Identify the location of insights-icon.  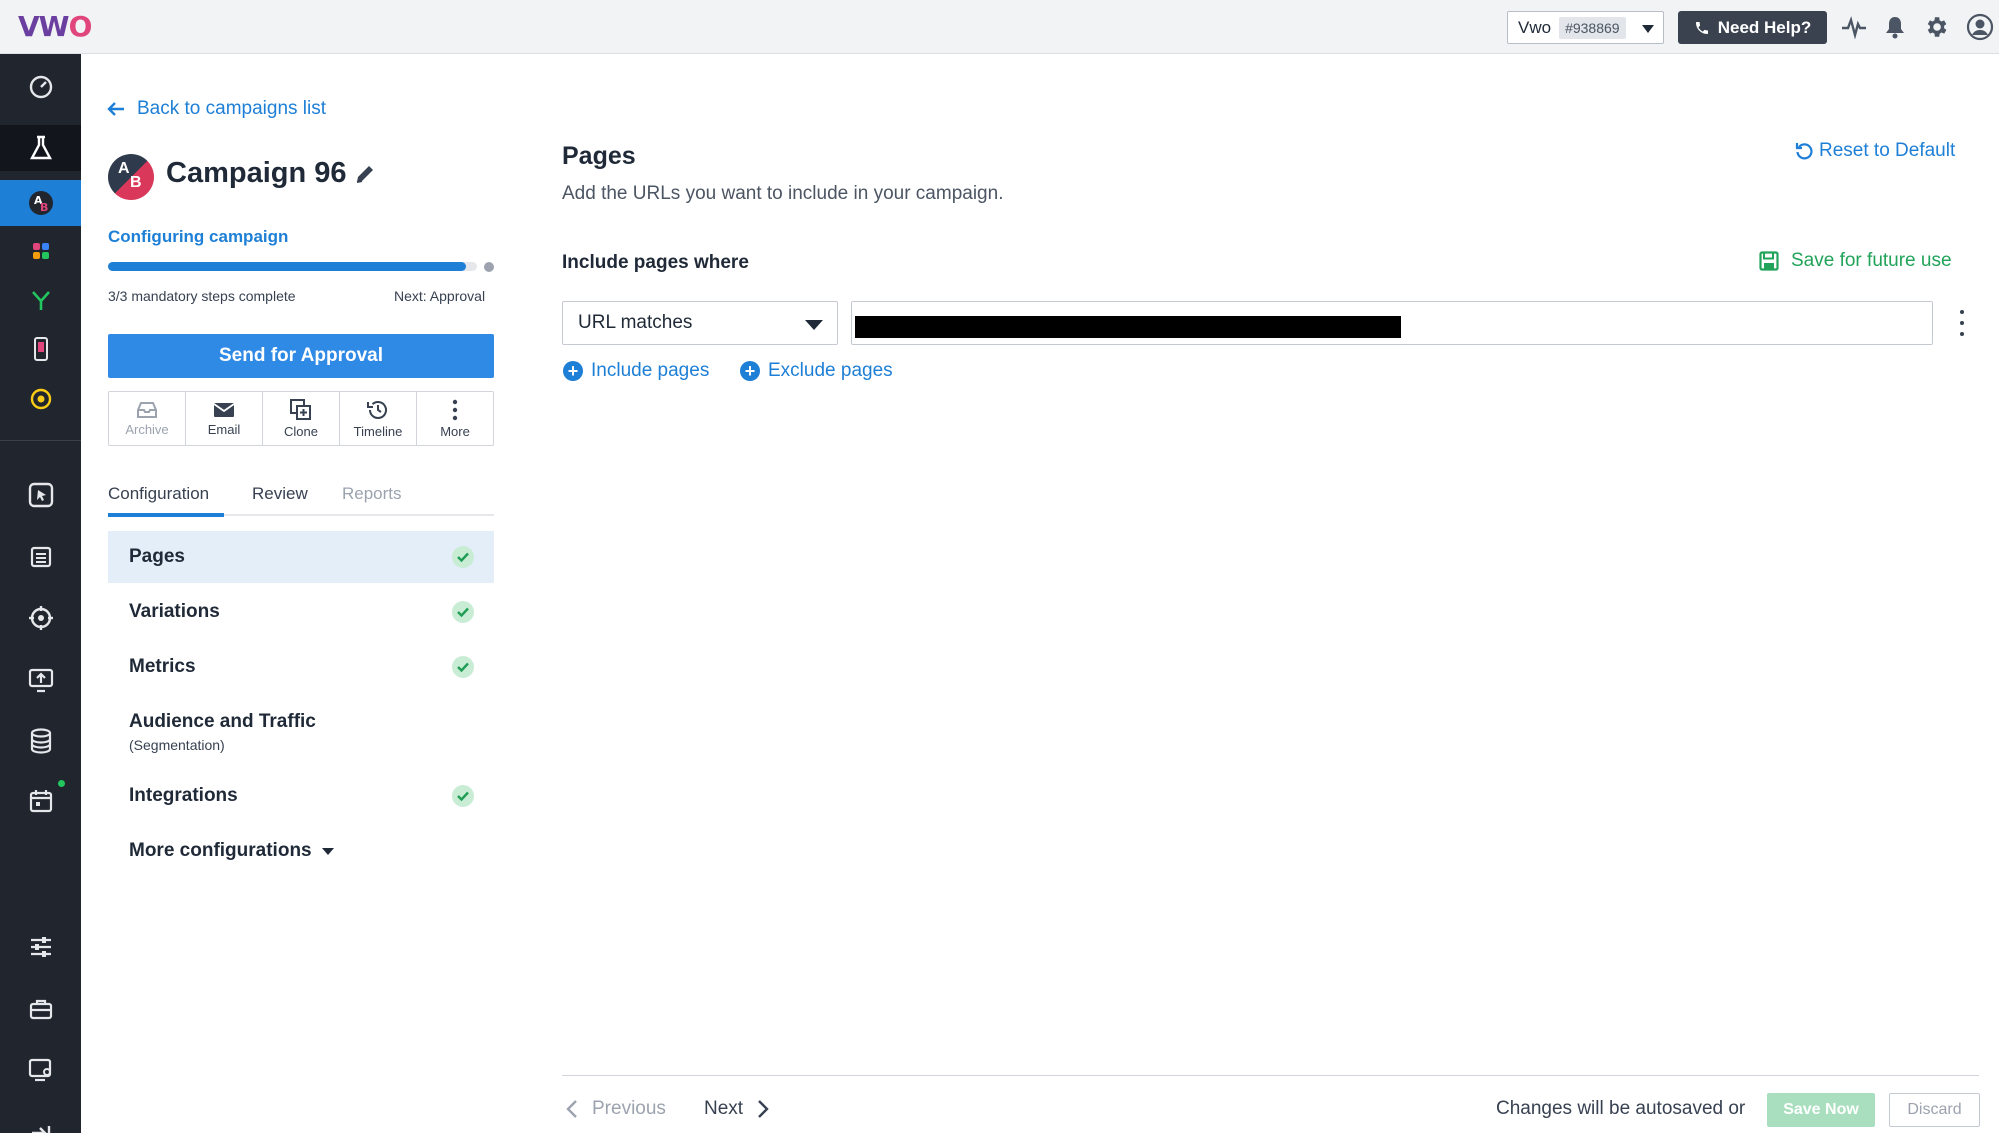
(40, 399).